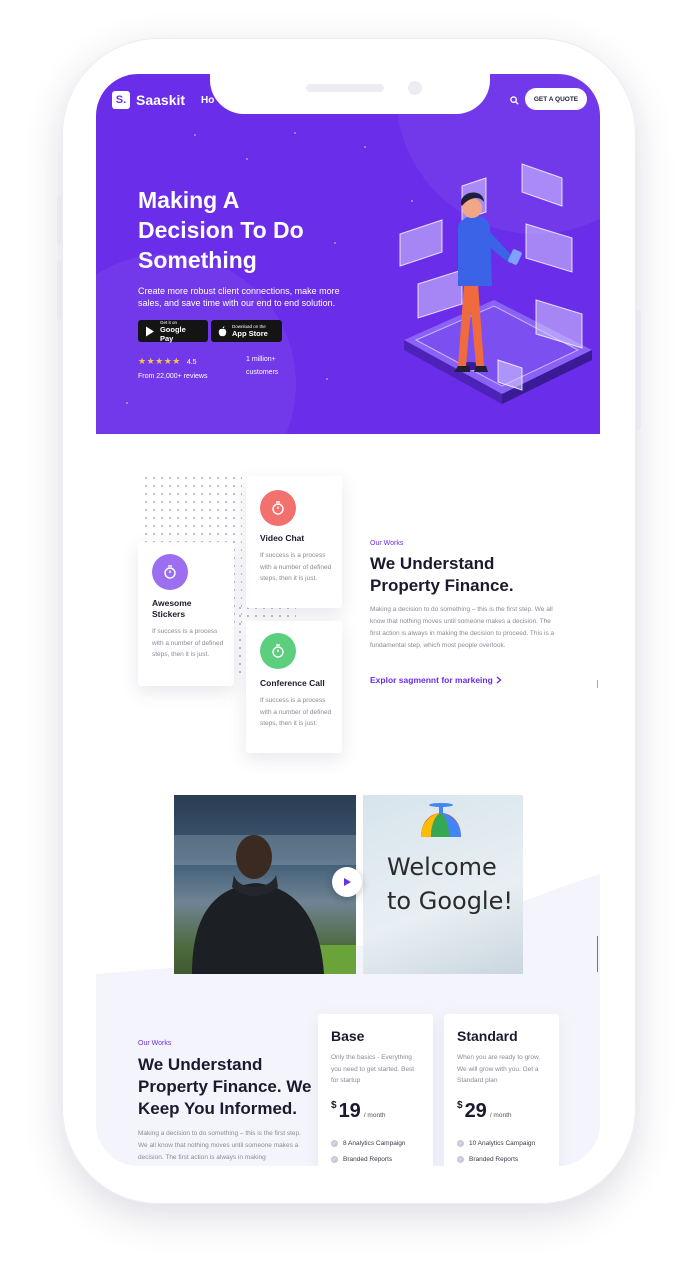  What do you see at coordinates (387, 543) in the screenshot?
I see `section-eyebrow: Our Works` at bounding box center [387, 543].